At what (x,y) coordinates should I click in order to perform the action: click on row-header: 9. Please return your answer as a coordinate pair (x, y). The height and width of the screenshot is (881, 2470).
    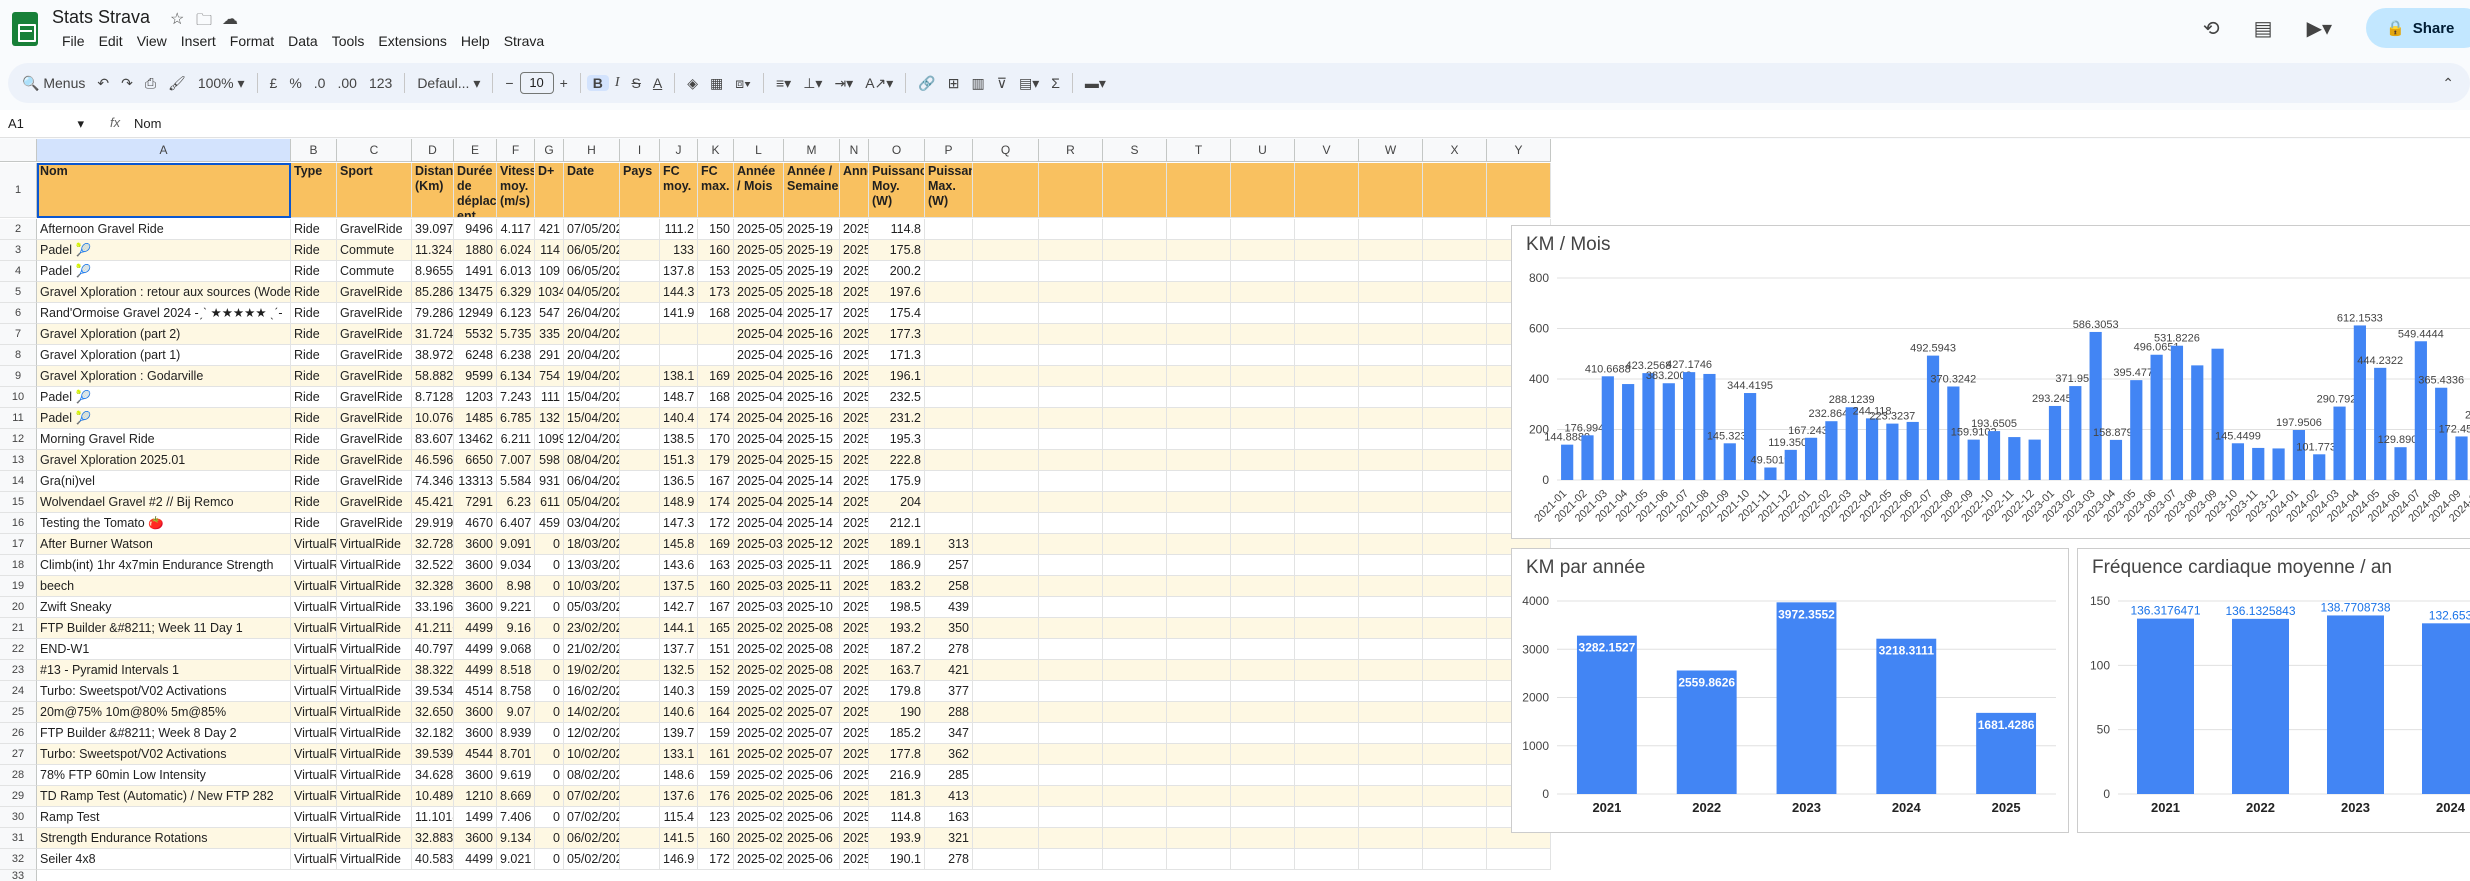
    Looking at the image, I should click on (18, 376).